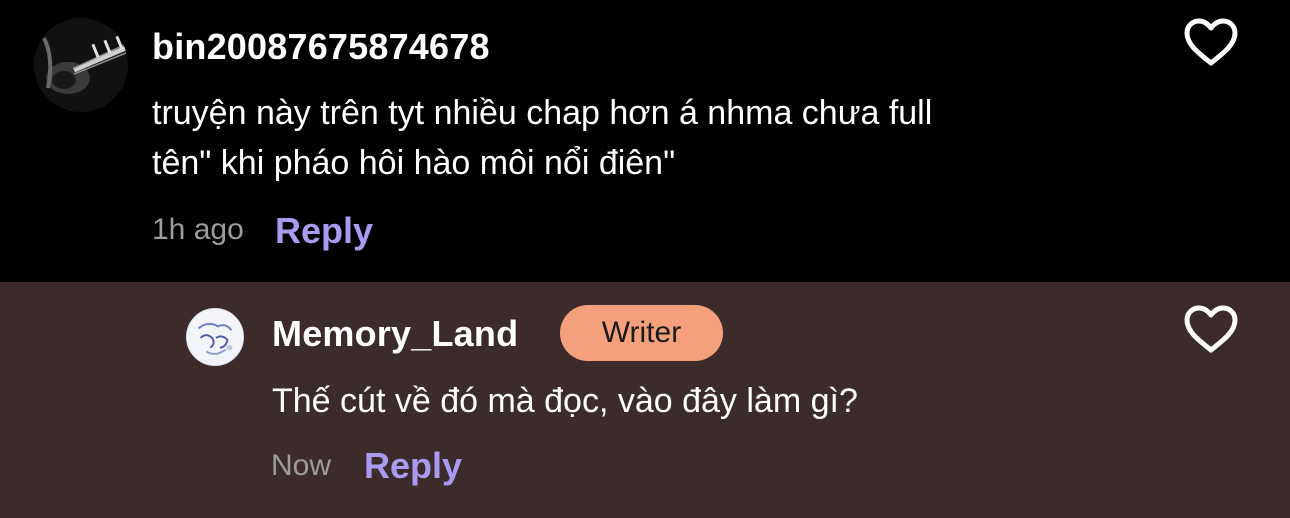 The image size is (1290, 518). What do you see at coordinates (198, 229) in the screenshot?
I see `comment-timestamp: 1h ago` at bounding box center [198, 229].